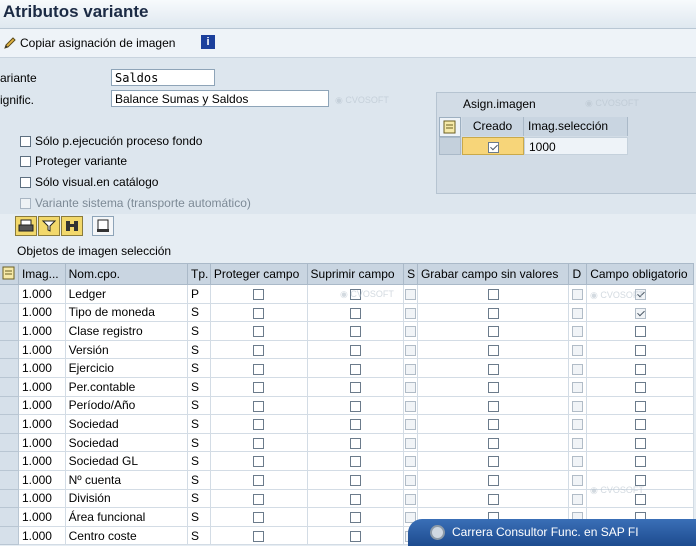 The image size is (696, 546). What do you see at coordinates (355, 274) in the screenshot?
I see `column-header-suppress-field: Suprimir campo` at bounding box center [355, 274].